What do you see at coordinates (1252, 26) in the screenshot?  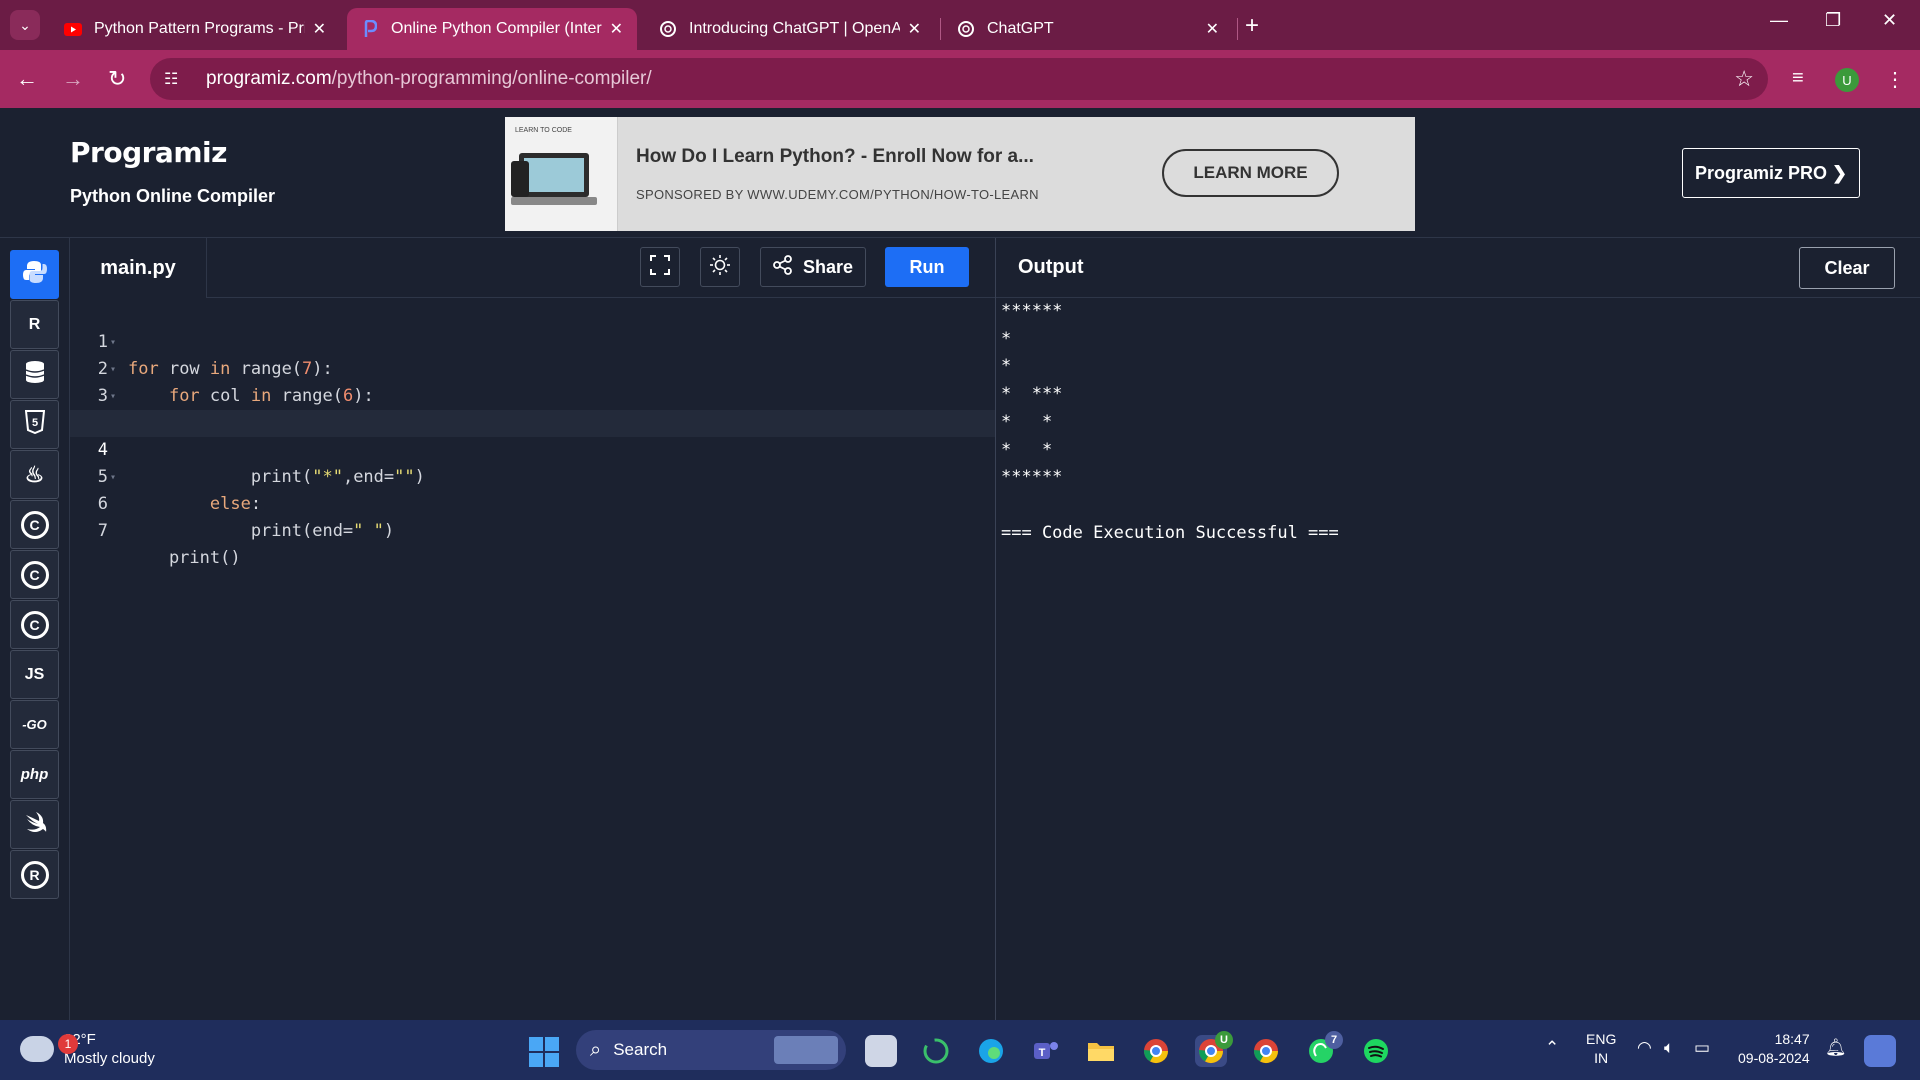 I see `new-tab-button: +` at bounding box center [1252, 26].